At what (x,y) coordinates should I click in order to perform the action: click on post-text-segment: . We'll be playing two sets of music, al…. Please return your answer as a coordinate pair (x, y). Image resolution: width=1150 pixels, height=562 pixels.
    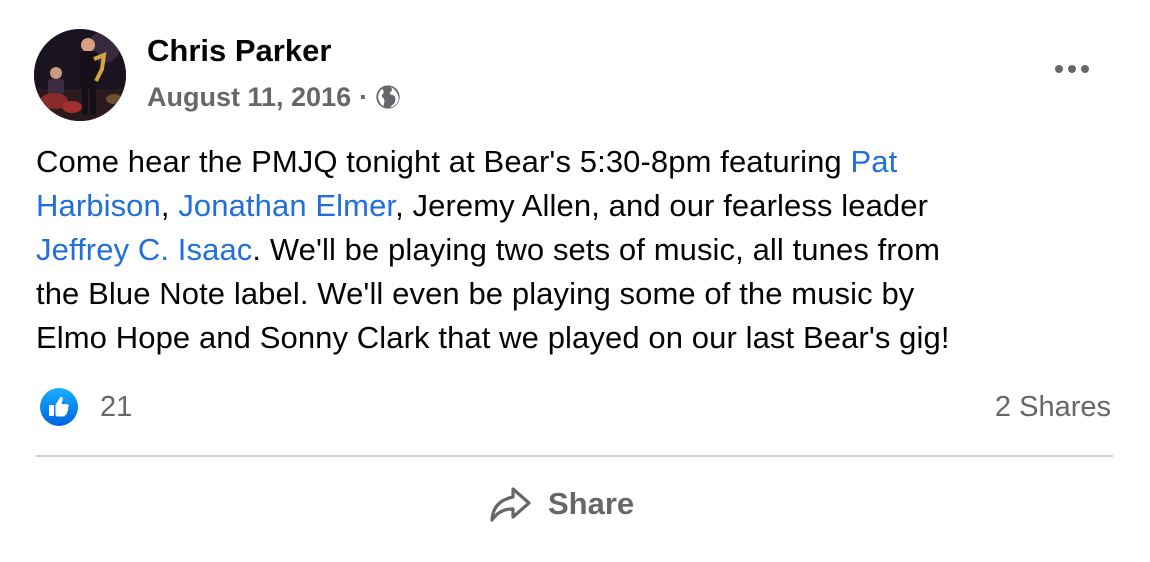
    Looking at the image, I should click on (596, 249).